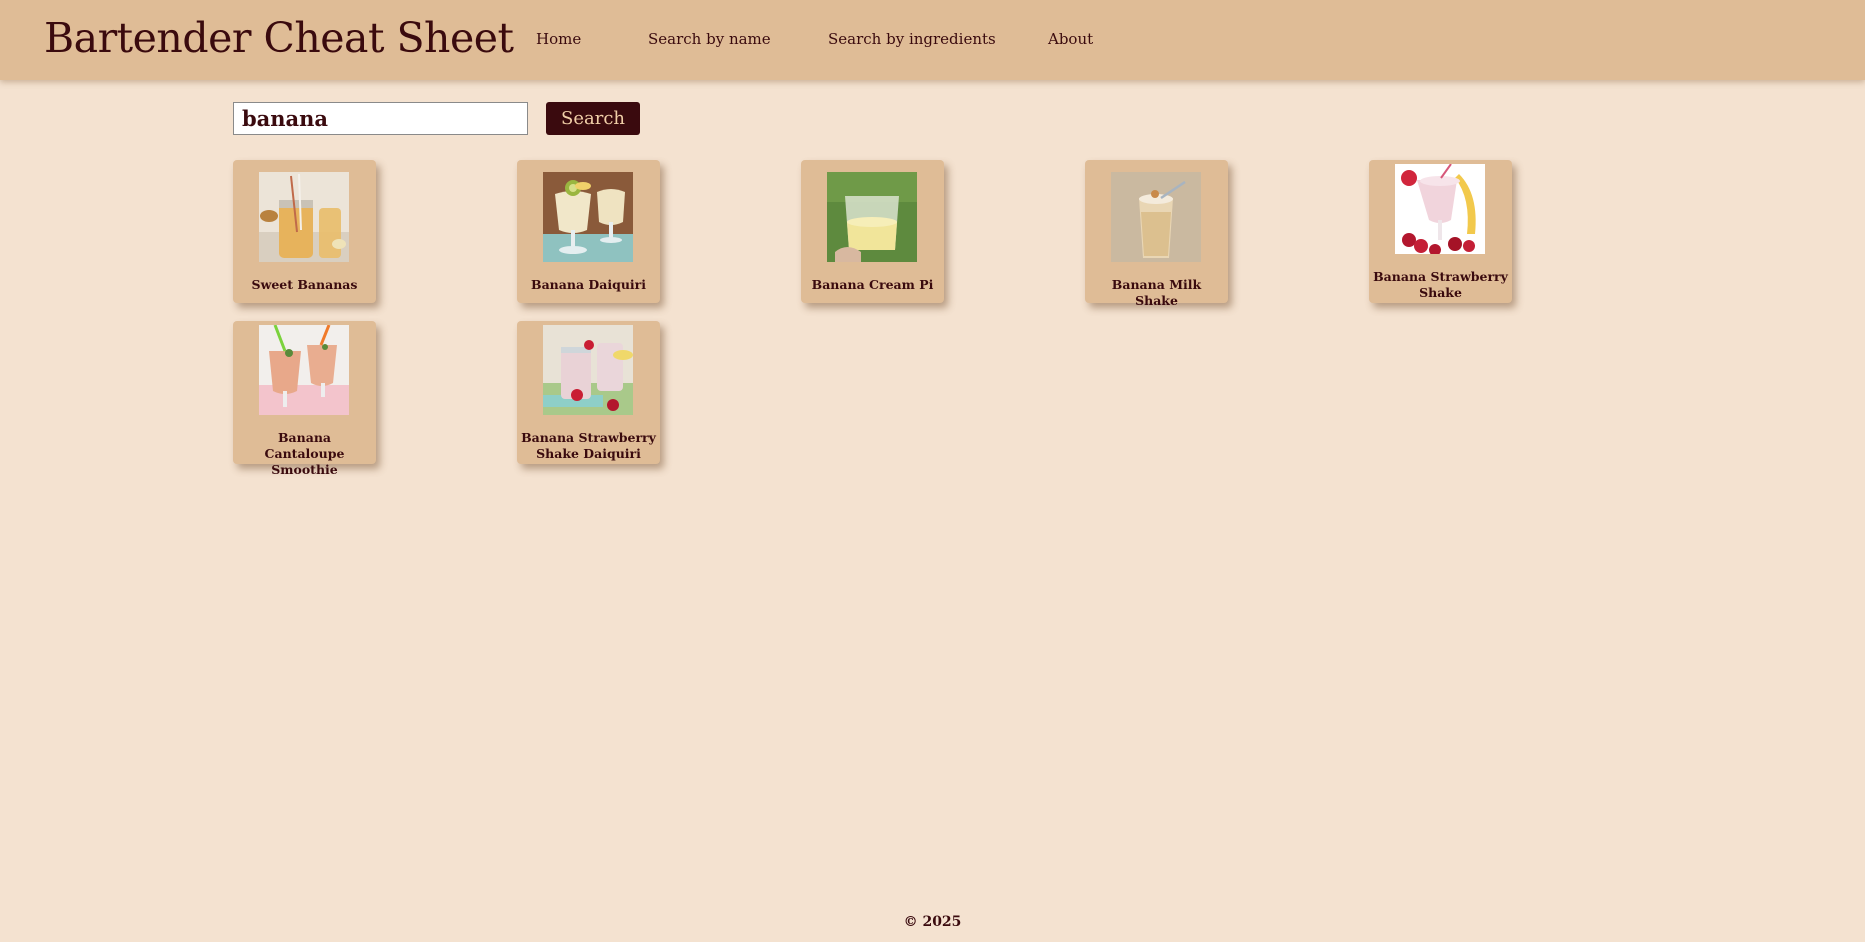 The width and height of the screenshot is (1865, 942). What do you see at coordinates (1156, 292) in the screenshot?
I see `drink-card-label: Banana Milk Shake` at bounding box center [1156, 292].